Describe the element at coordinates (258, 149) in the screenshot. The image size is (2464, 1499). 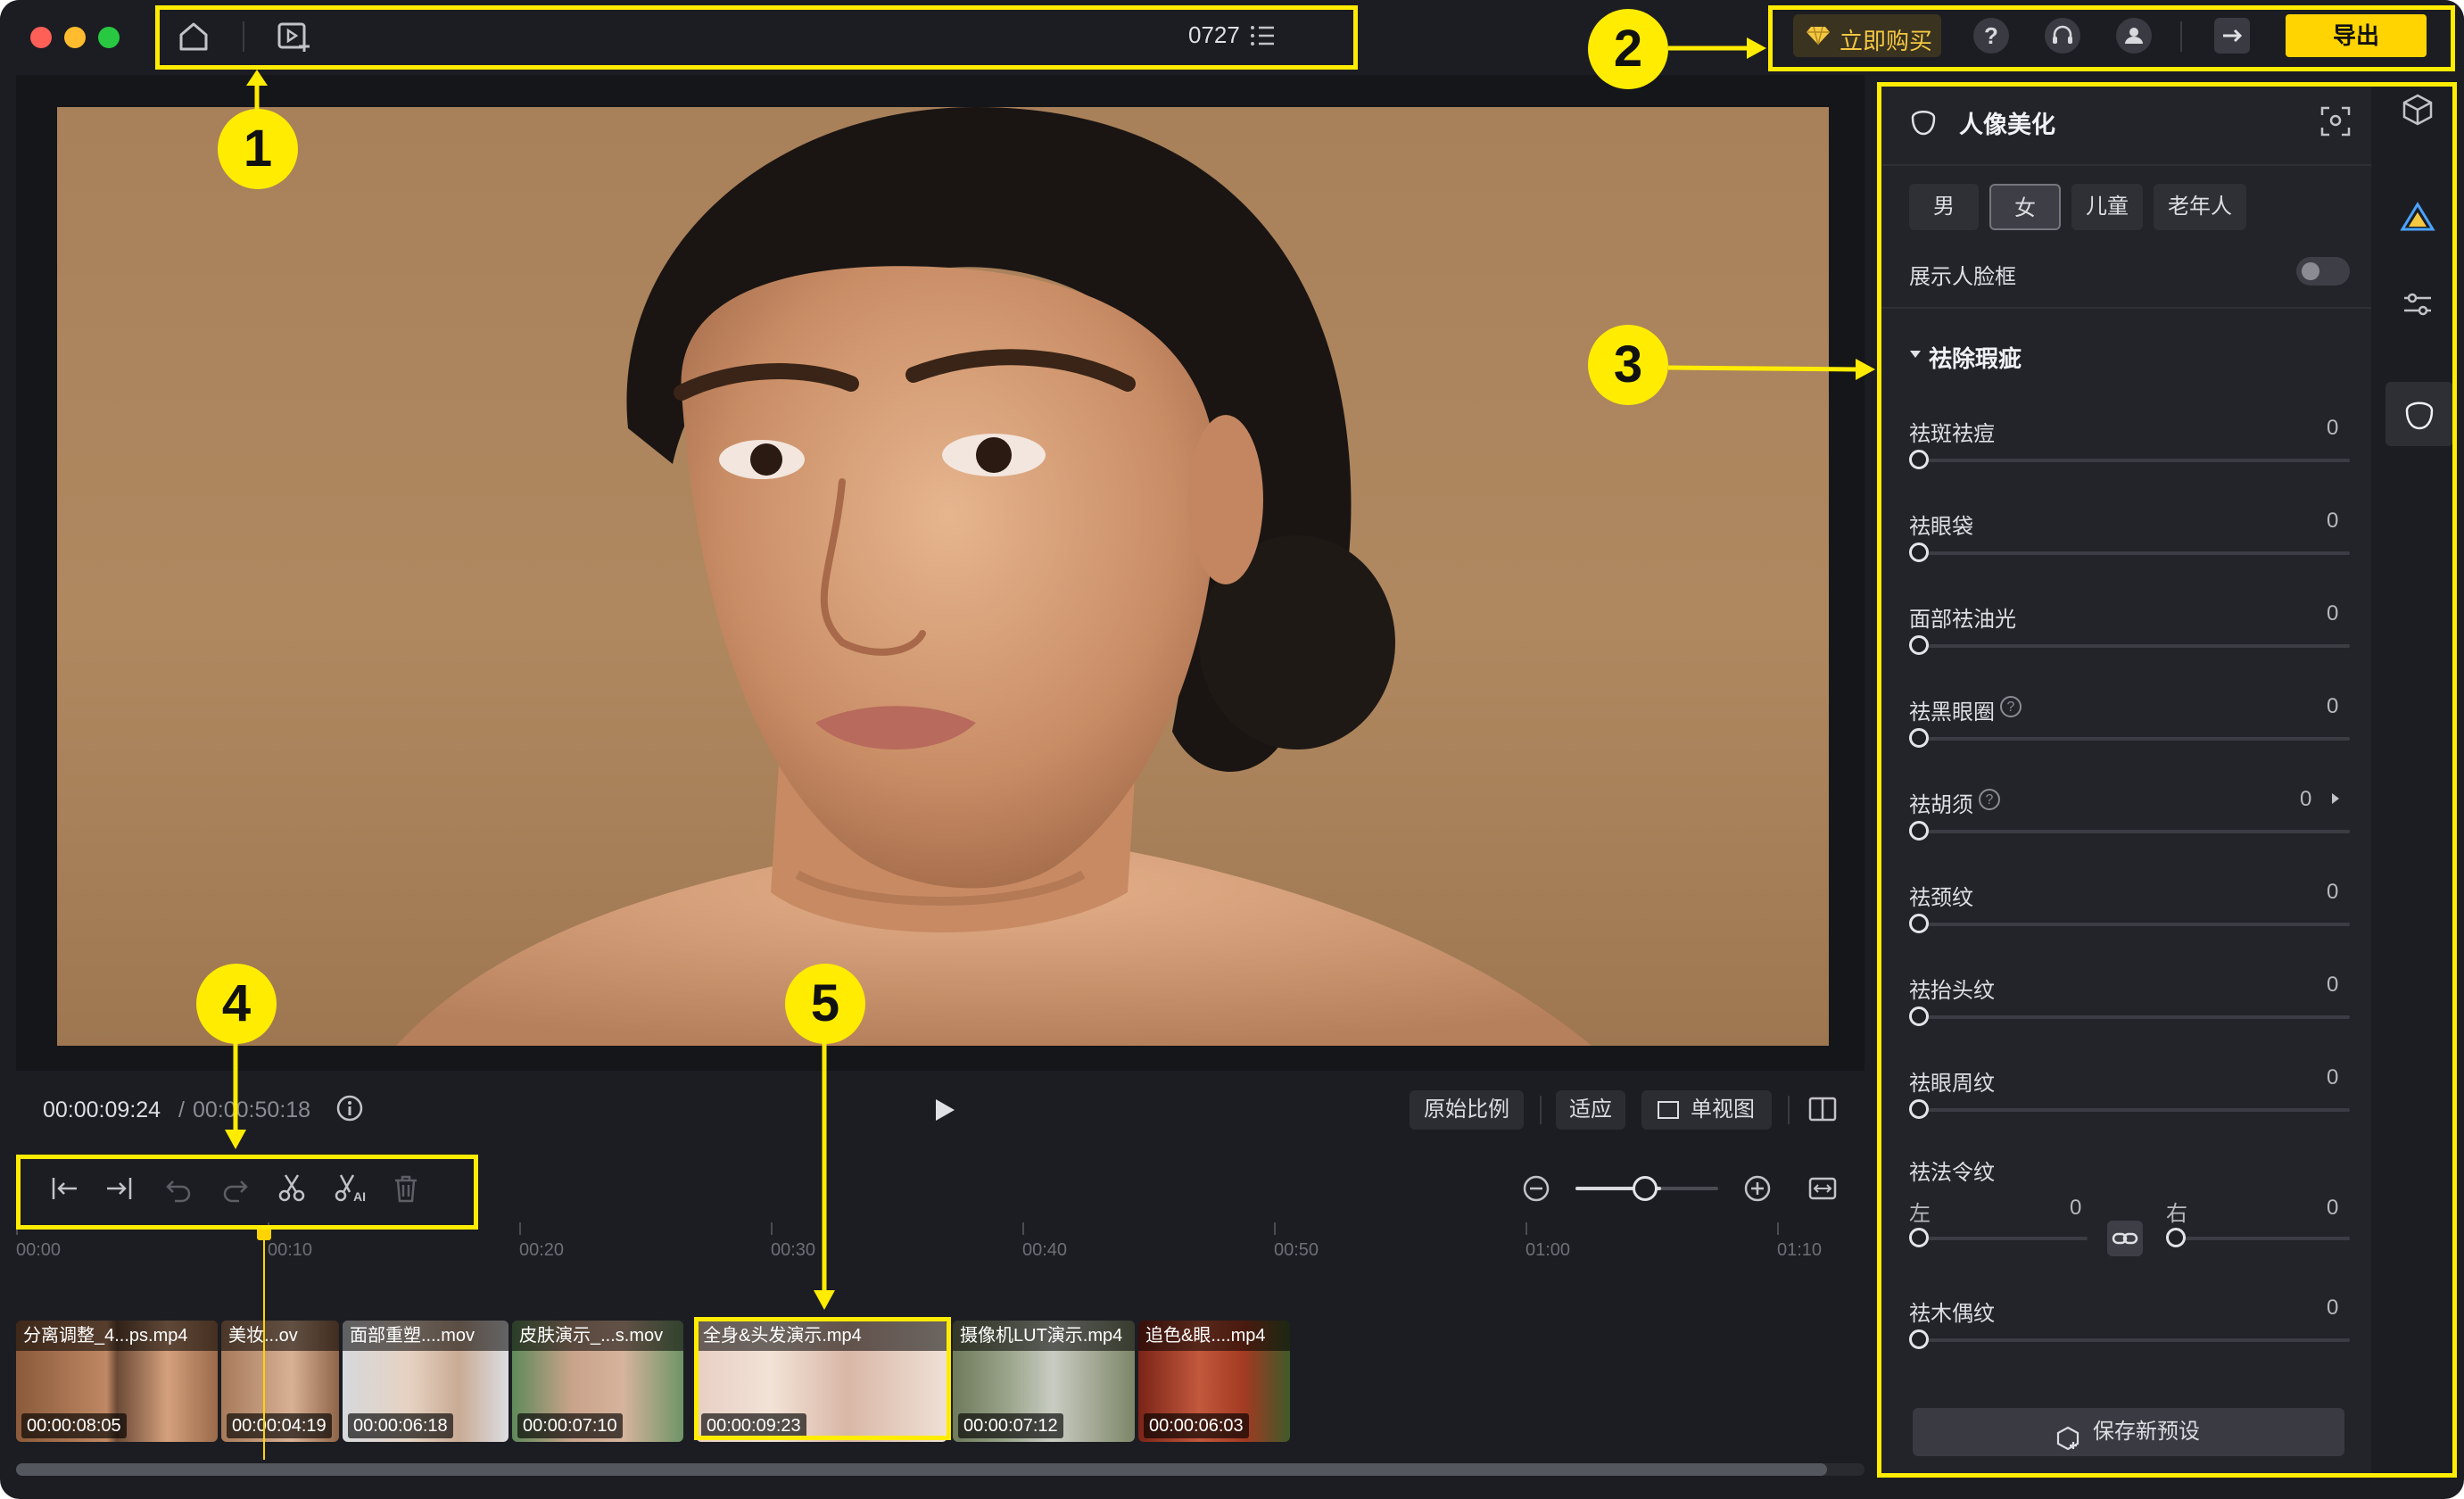
I see `callout-number-1: 1` at that location.